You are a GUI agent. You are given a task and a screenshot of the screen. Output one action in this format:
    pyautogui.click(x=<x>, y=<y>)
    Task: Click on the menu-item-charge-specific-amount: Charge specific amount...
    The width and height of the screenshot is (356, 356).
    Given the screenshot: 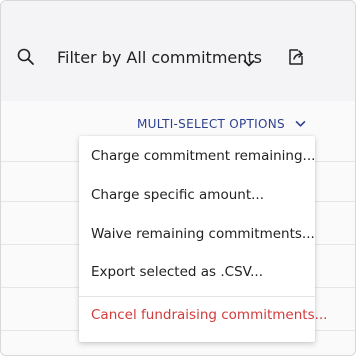 What is the action you would take?
    pyautogui.click(x=177, y=195)
    